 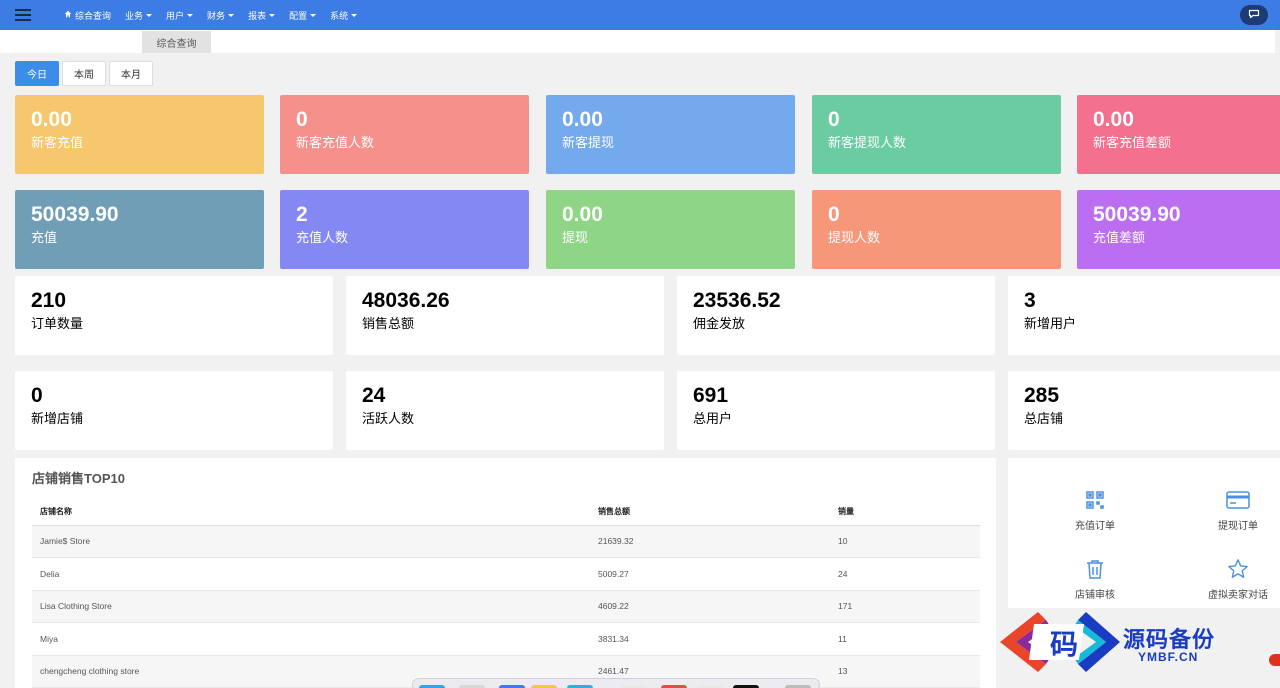 What do you see at coordinates (1254, 15) in the screenshot?
I see `chat-button` at bounding box center [1254, 15].